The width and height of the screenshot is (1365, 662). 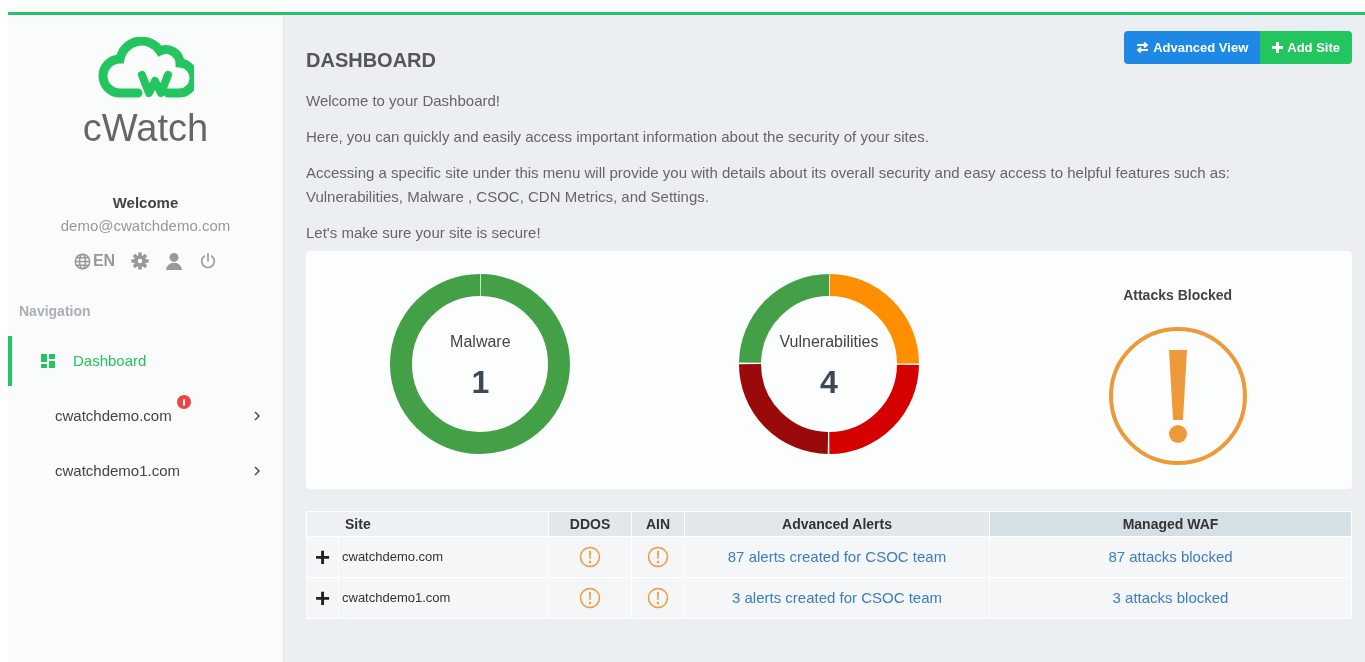 I want to click on column-header: Site, so click(x=427, y=524).